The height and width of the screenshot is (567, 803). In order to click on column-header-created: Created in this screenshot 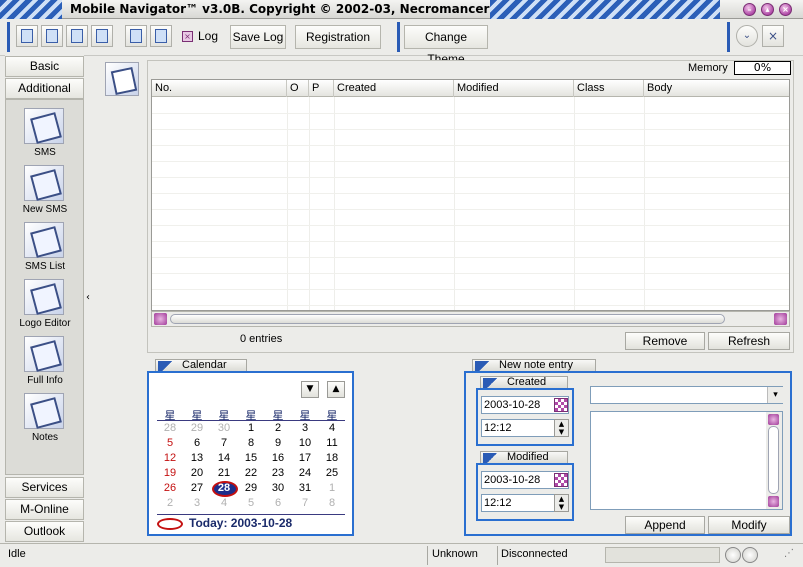, I will do `click(394, 88)`.